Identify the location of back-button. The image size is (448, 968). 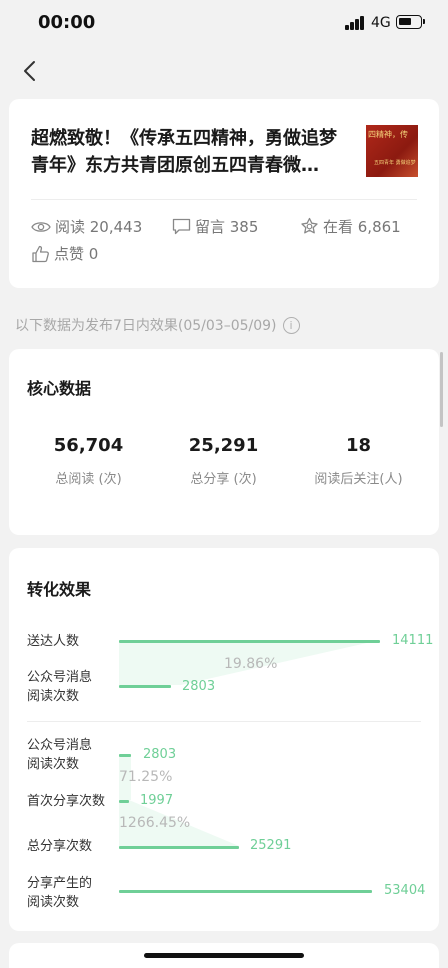
(29, 71).